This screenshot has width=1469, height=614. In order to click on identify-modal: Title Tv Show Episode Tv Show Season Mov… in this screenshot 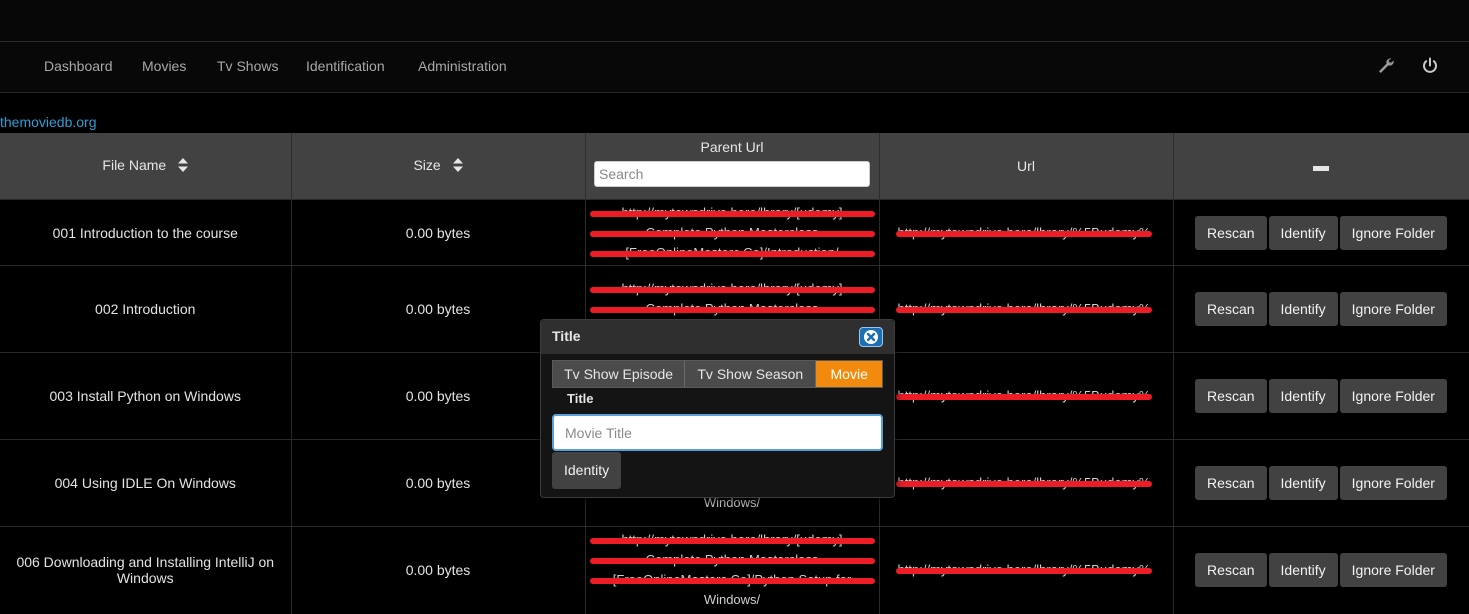, I will do `click(717, 408)`.